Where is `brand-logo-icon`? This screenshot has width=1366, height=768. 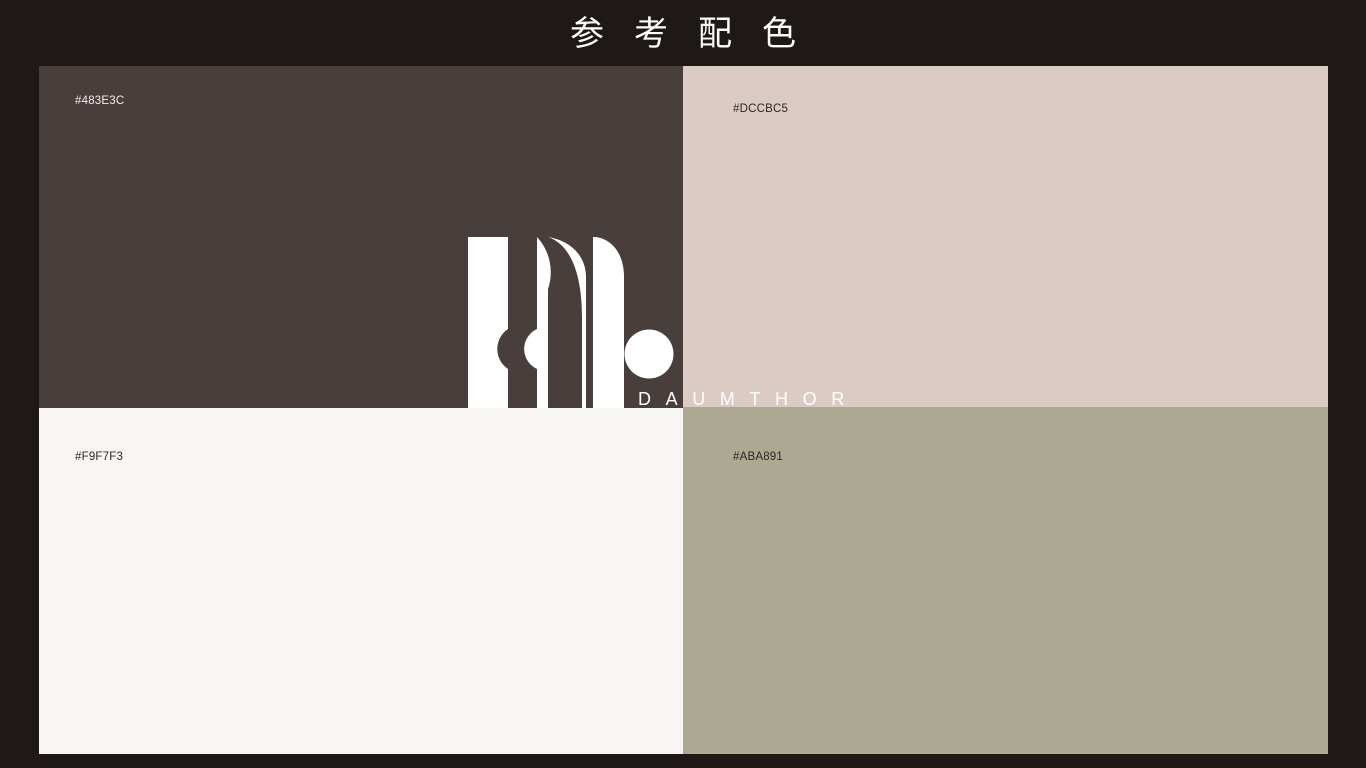
brand-logo-icon is located at coordinates (571, 322).